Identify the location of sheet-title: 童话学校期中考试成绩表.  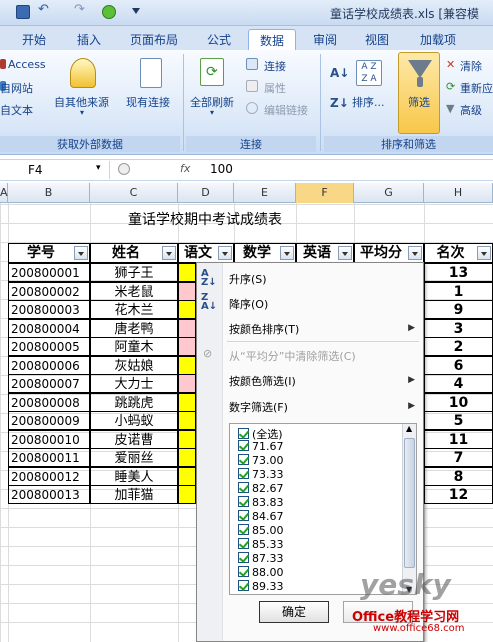
(205, 220).